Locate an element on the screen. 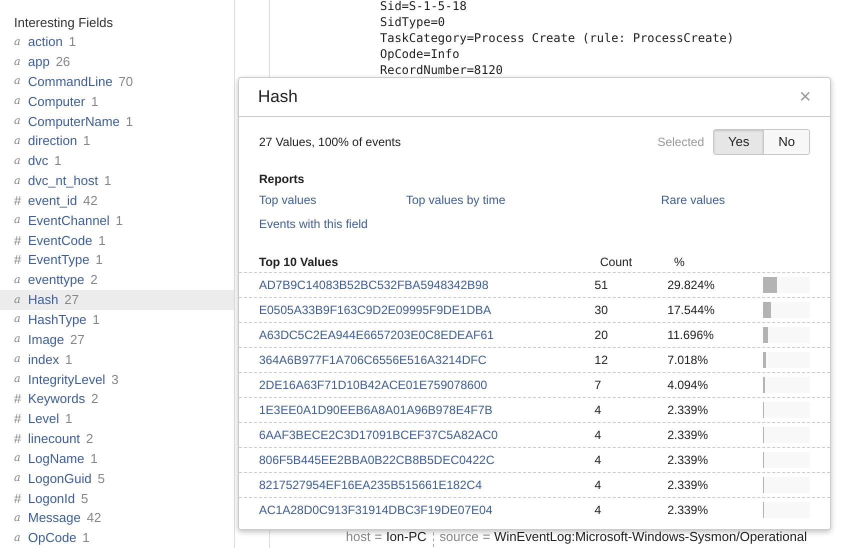 This screenshot has height=548, width=843. field-item: # event_id 42 is located at coordinates (117, 200).